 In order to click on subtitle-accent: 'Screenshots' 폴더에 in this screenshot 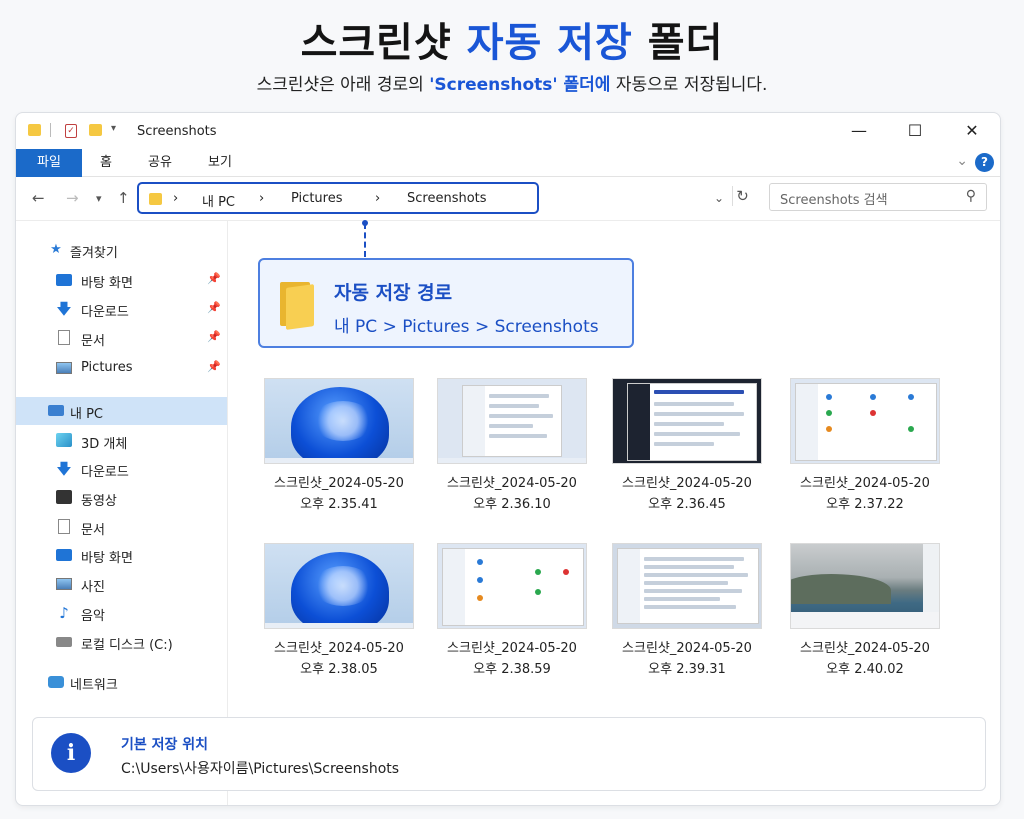, I will do `click(520, 85)`.